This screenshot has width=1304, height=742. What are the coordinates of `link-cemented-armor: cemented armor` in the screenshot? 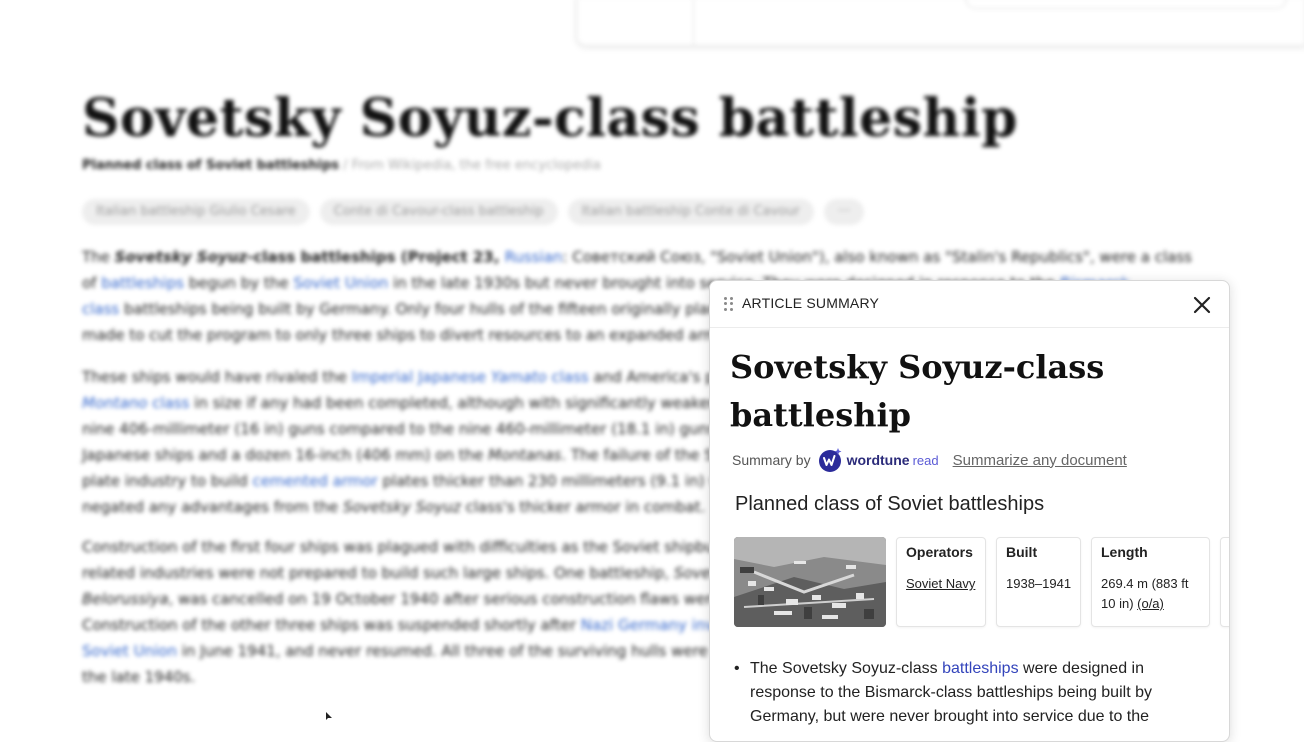 It's located at (314, 481).